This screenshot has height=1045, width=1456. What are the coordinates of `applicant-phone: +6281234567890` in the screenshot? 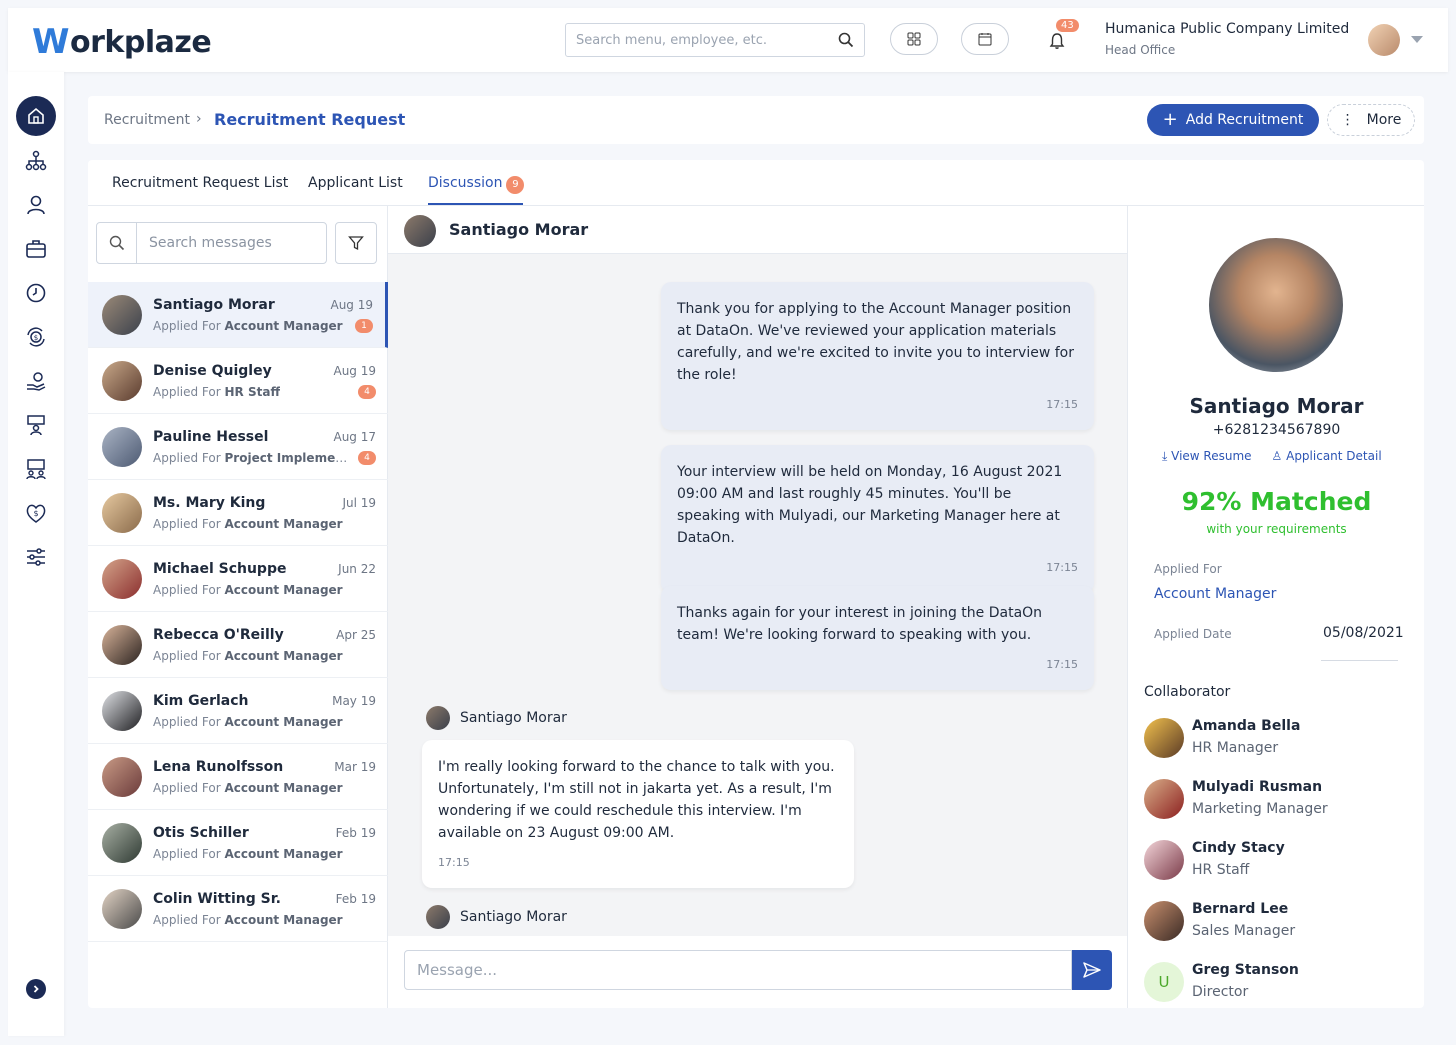 It's located at (1276, 430).